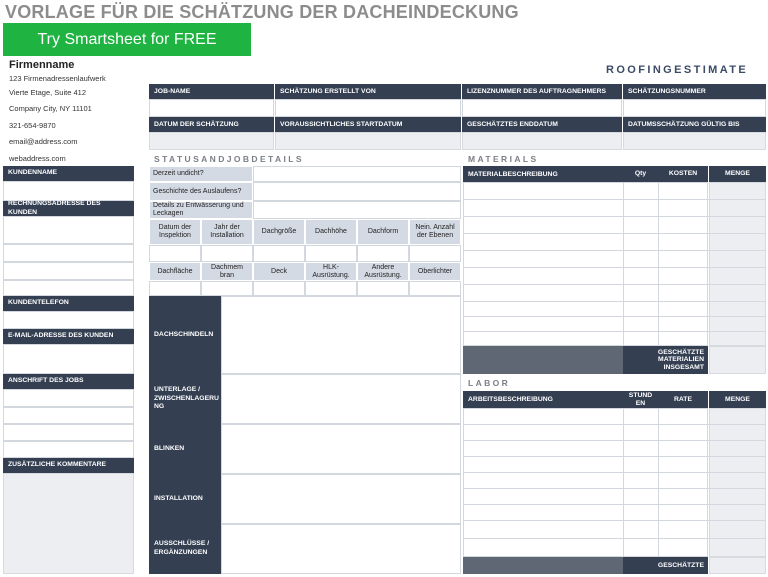  Describe the element at coordinates (368, 91) in the screenshot. I see `header-estimate-by: SCHÄTZUNG ERSTELLT VON` at that location.